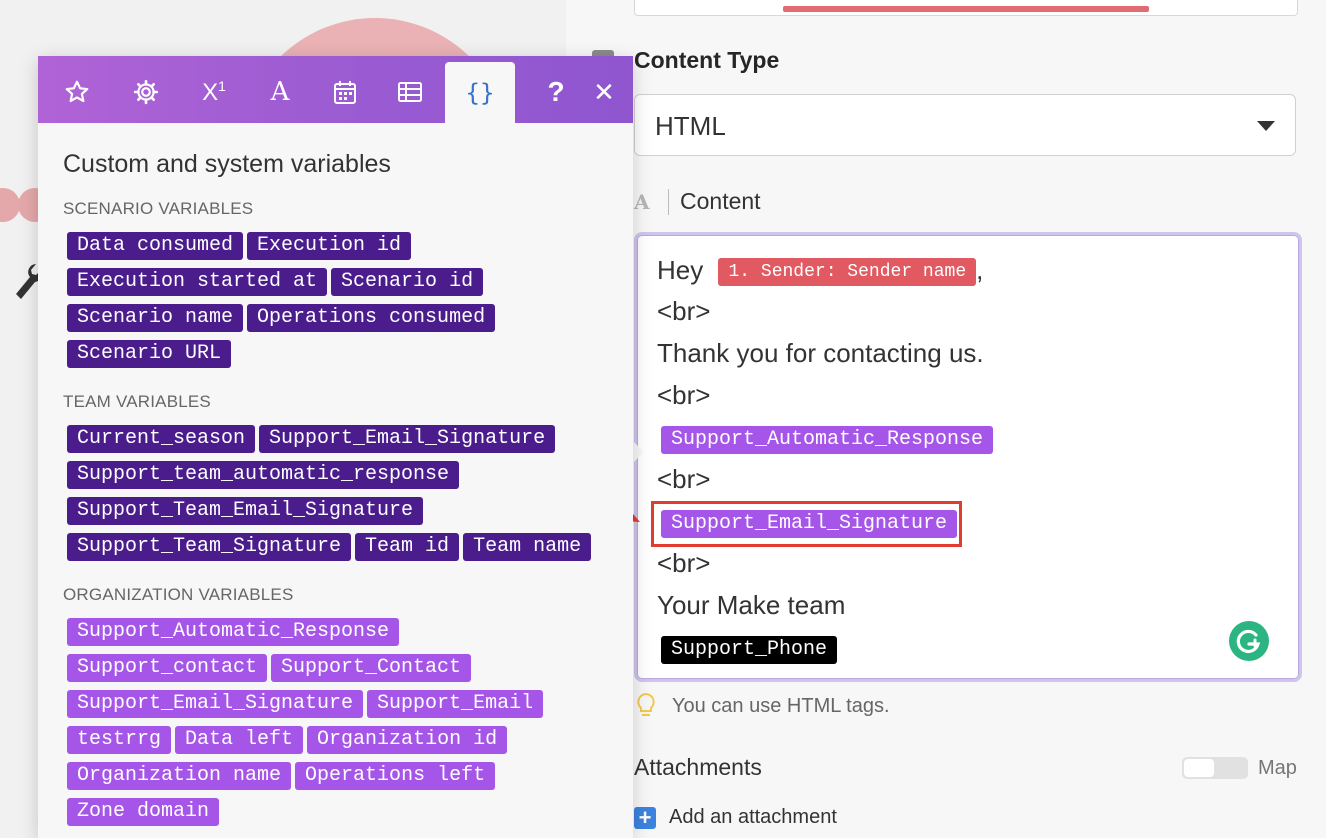  I want to click on help-icon: ?, so click(556, 92).